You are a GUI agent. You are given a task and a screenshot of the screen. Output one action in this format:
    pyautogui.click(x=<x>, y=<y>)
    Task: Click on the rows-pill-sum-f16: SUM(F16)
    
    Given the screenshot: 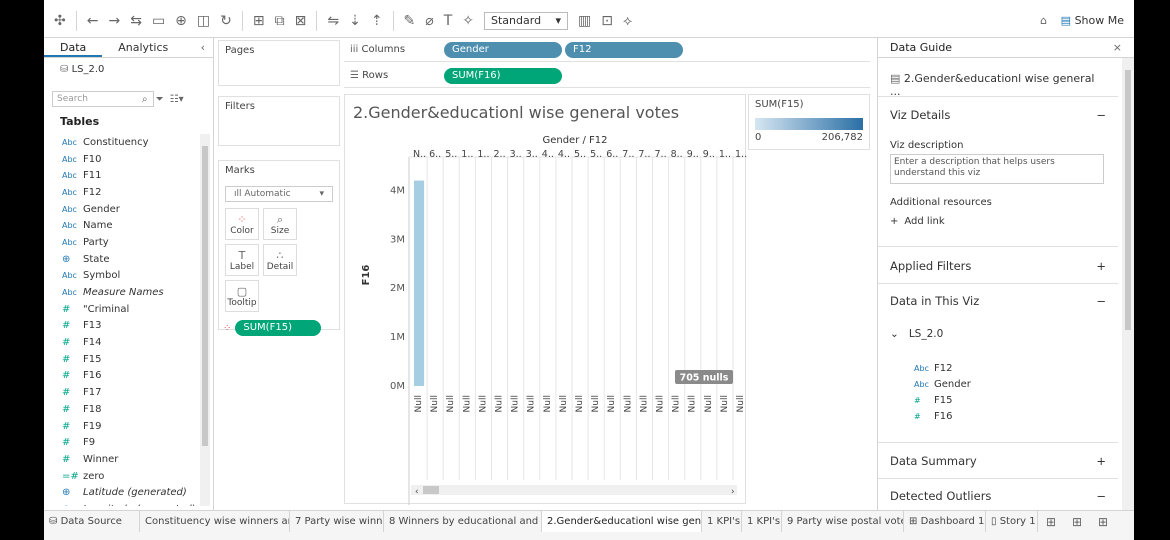 What is the action you would take?
    pyautogui.click(x=503, y=75)
    